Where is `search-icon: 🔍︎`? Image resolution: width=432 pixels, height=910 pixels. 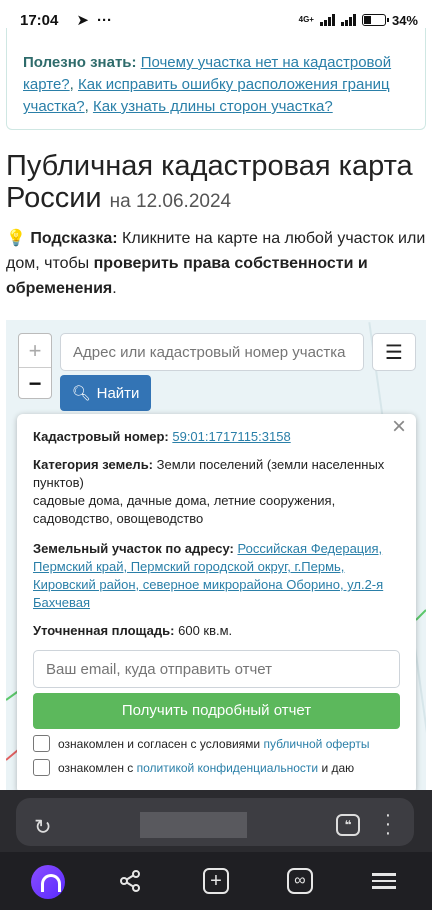
search-icon: 🔍︎ is located at coordinates (81, 393).